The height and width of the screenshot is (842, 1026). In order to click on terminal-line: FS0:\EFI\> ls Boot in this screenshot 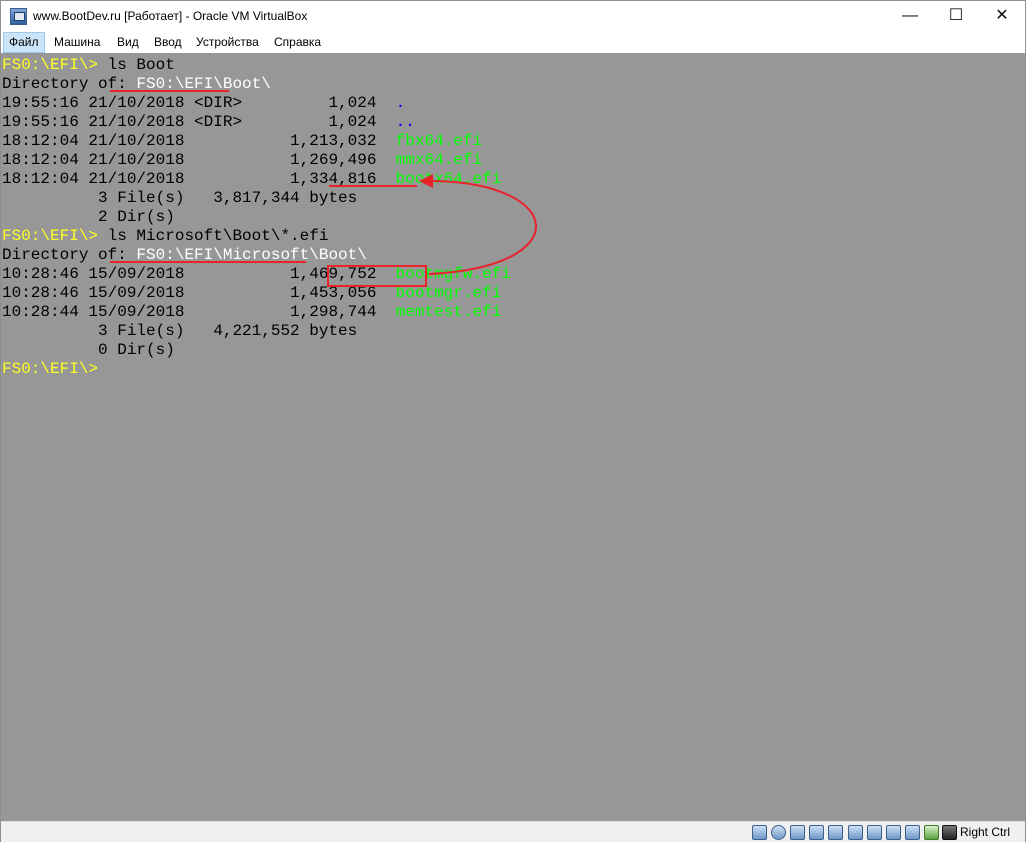, I will do `click(256, 65)`.